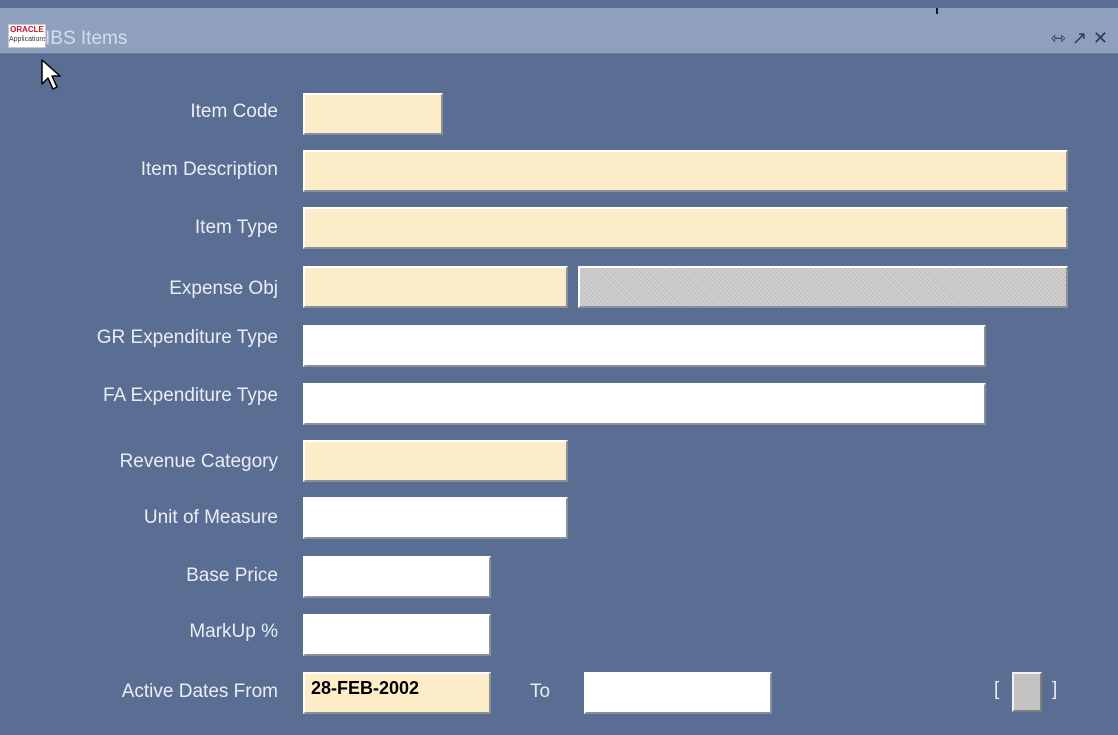  I want to click on expense-obj-label: Expense Obj, so click(223, 288).